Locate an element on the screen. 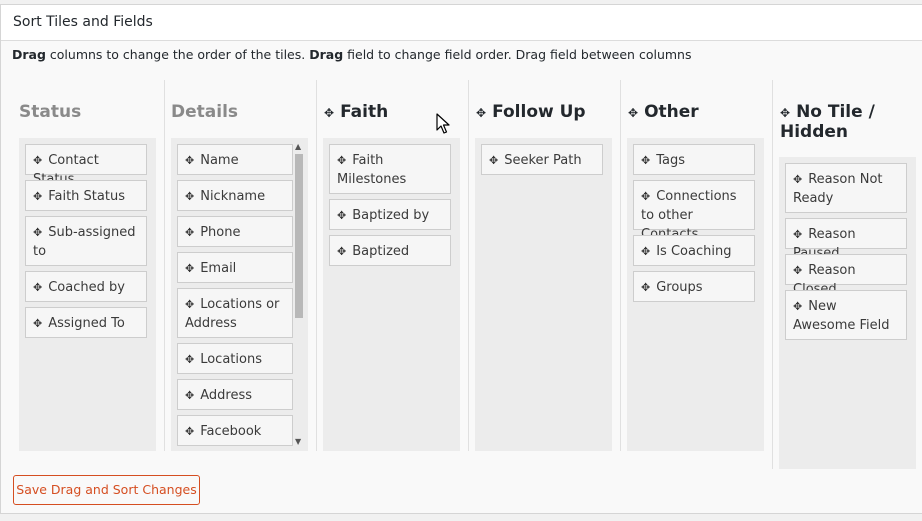 This screenshot has width=922, height=521. field-label: Email is located at coordinates (218, 268).